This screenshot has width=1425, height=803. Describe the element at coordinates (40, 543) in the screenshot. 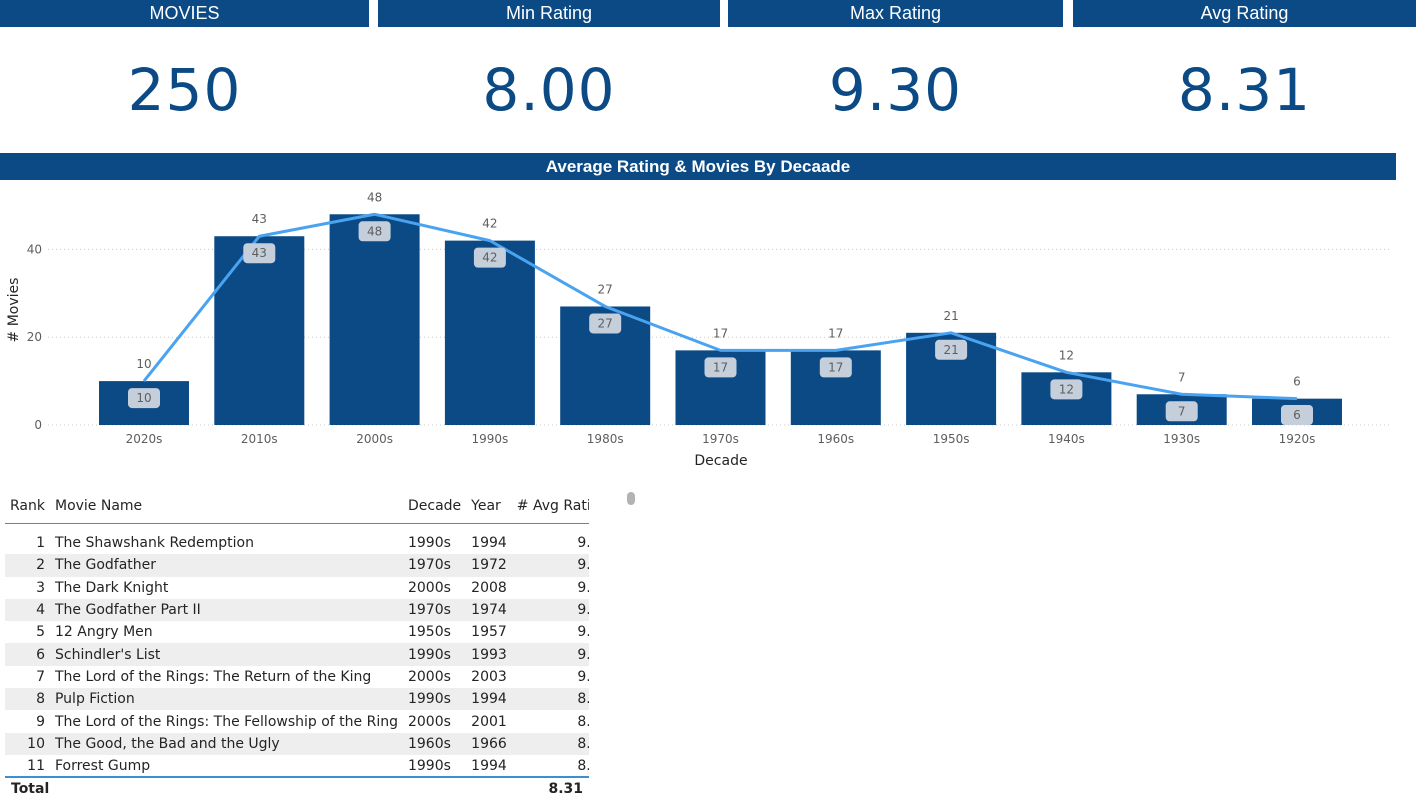

I see `rank-cell: 1` at that location.